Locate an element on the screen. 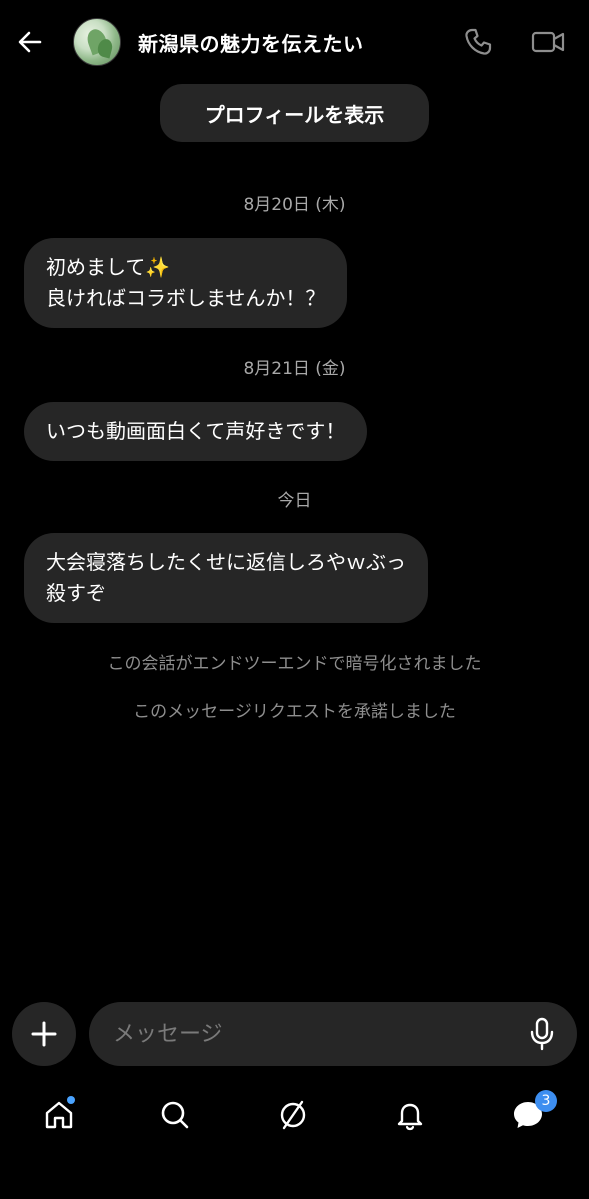  nav-search is located at coordinates (175, 1115).